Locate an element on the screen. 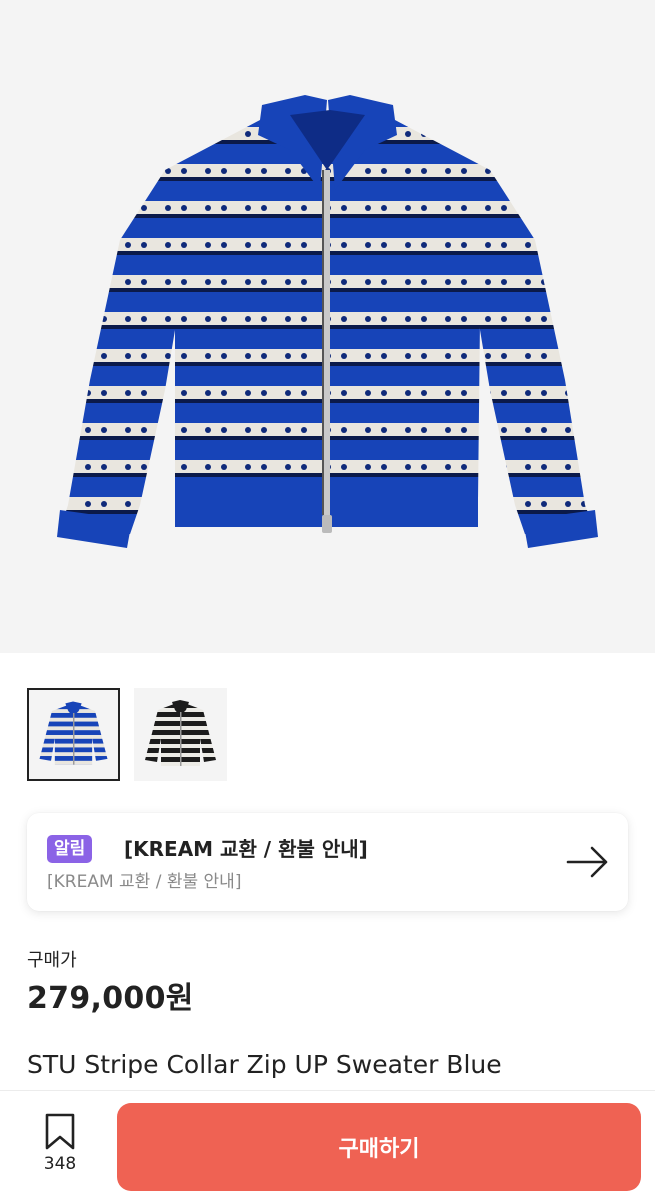  thumbnail-black is located at coordinates (180, 734).